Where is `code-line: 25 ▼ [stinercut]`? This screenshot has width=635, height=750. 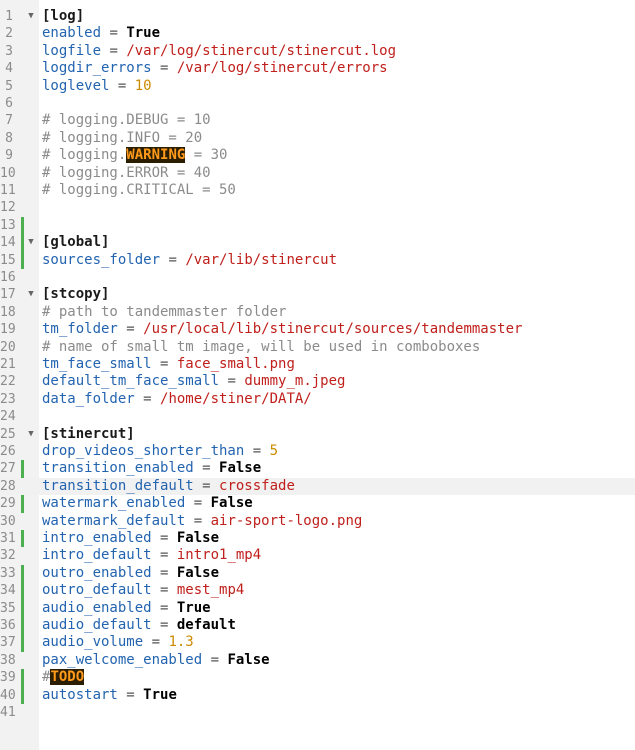
code-line: 25 ▼ [stinercut] is located at coordinates (317, 434).